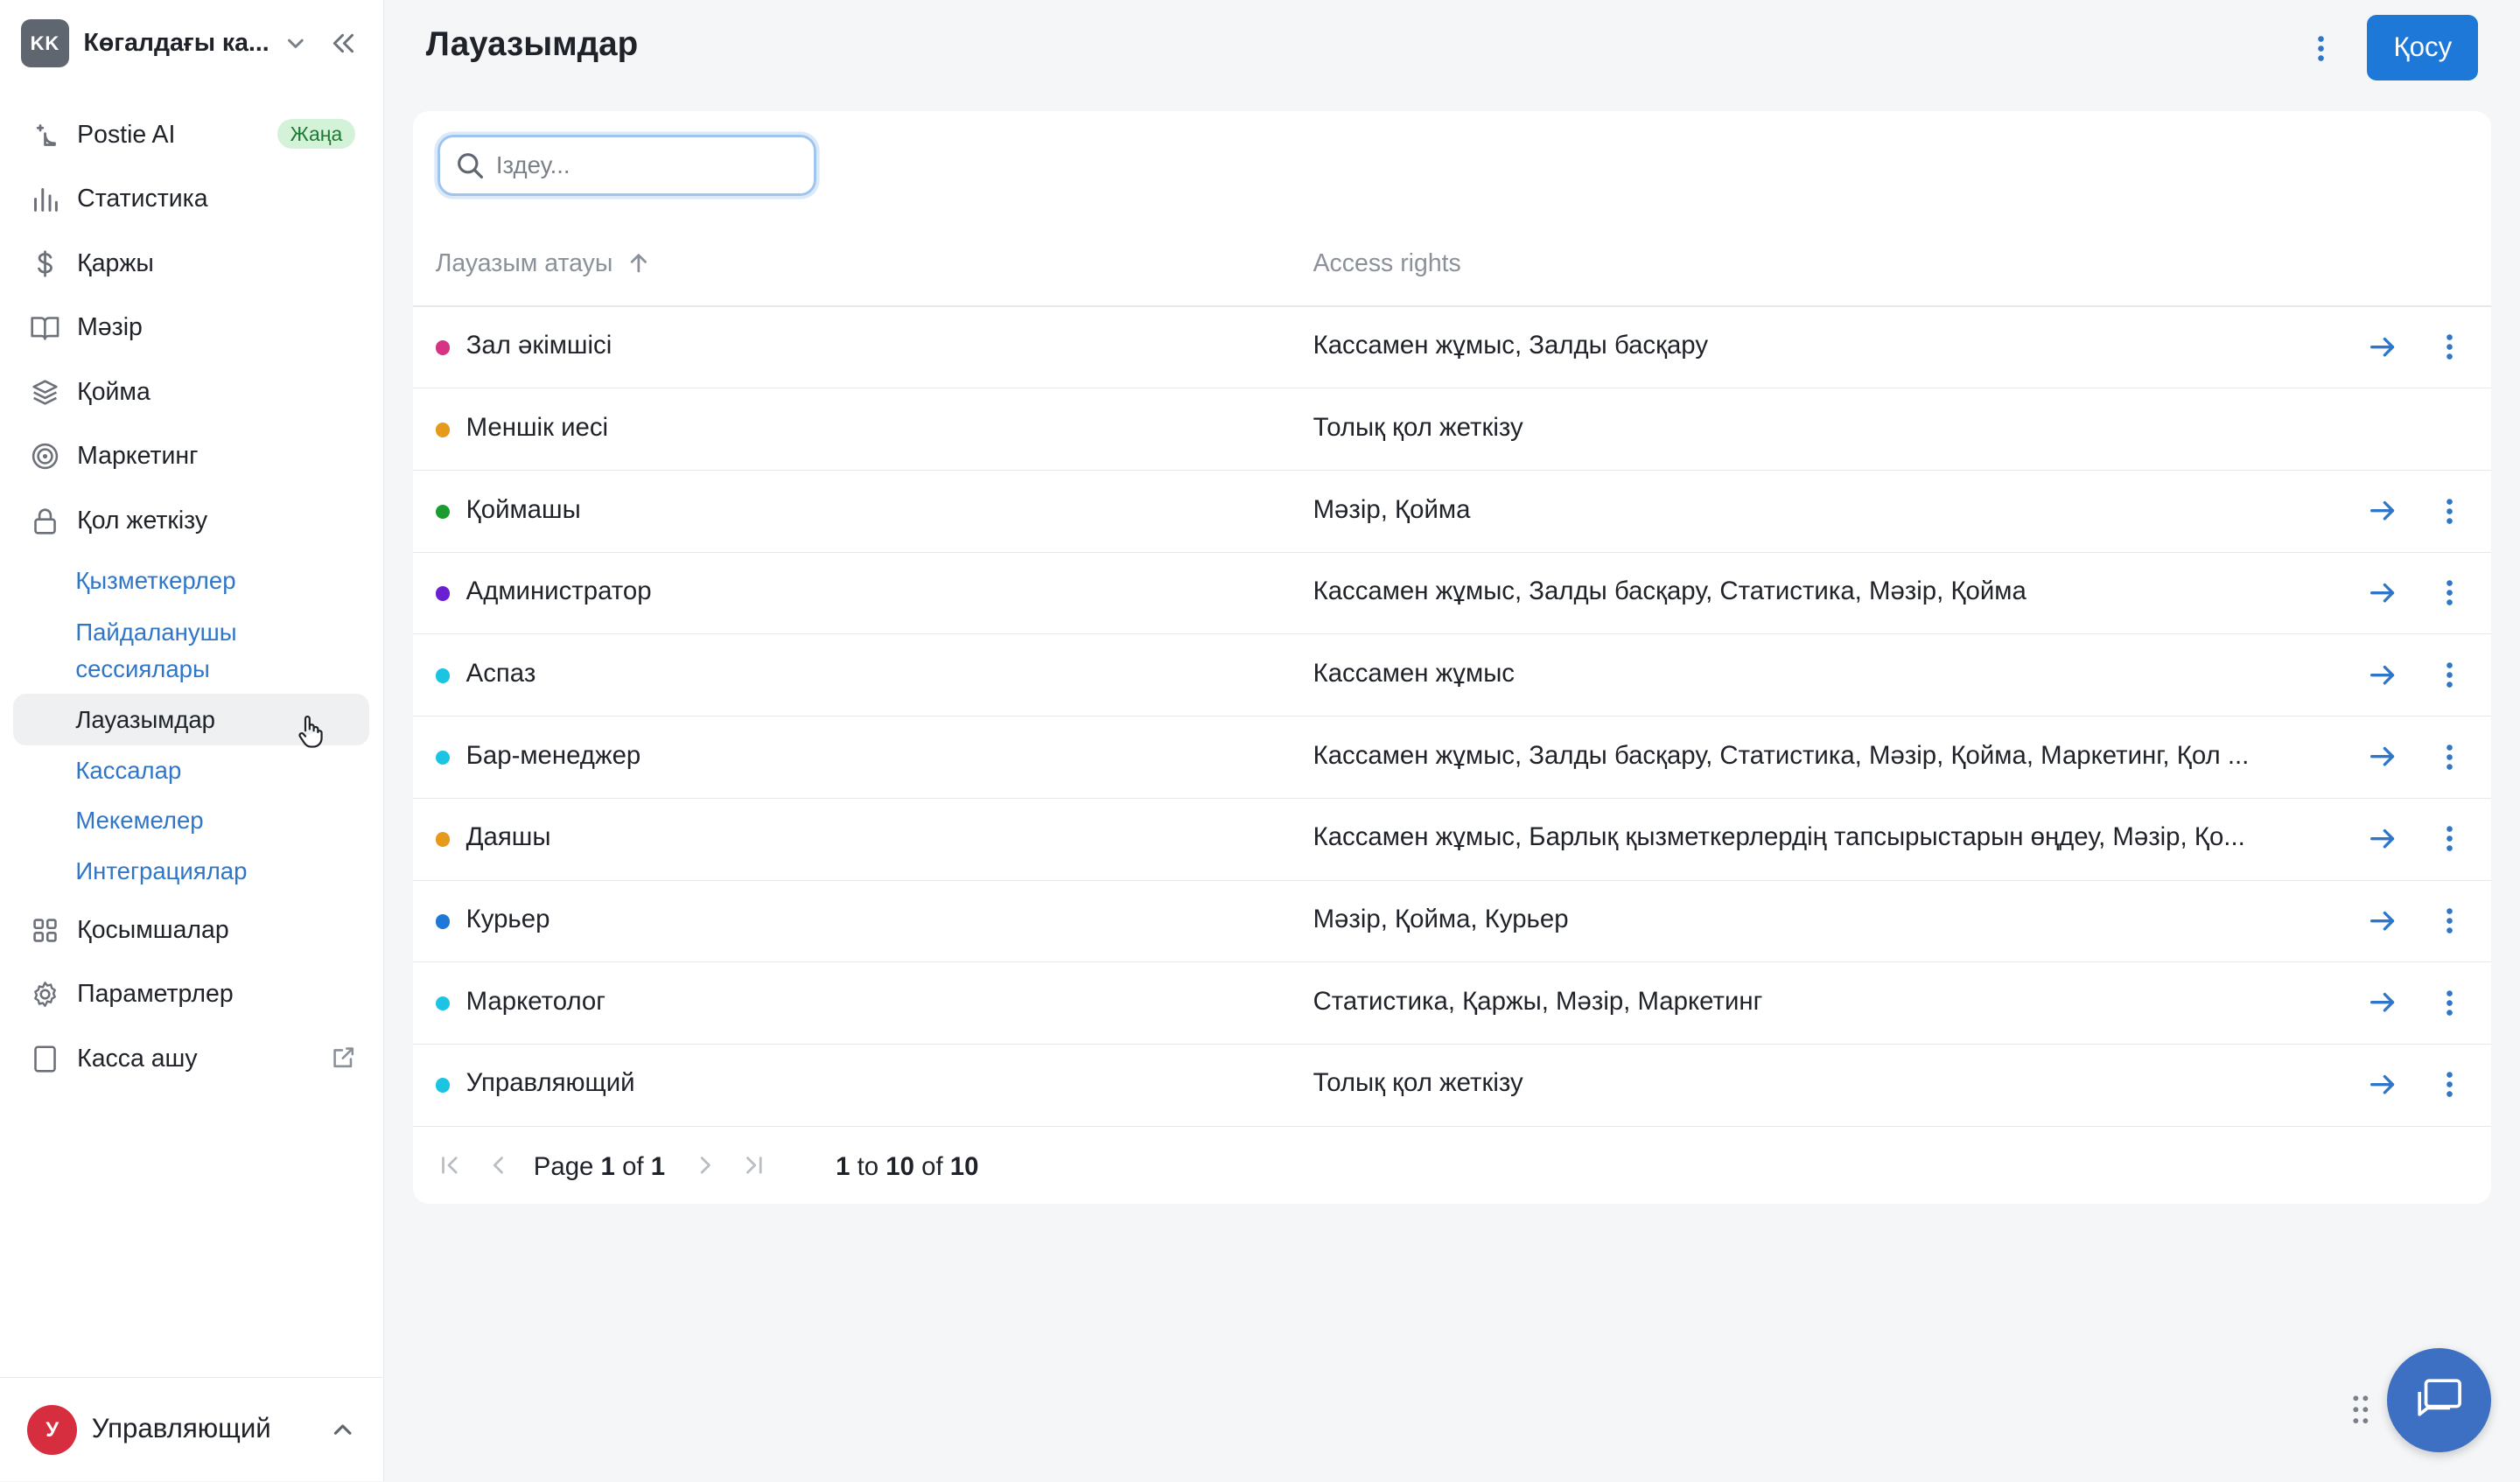  What do you see at coordinates (501, 674) in the screenshot?
I see `role-name: Аспаз` at bounding box center [501, 674].